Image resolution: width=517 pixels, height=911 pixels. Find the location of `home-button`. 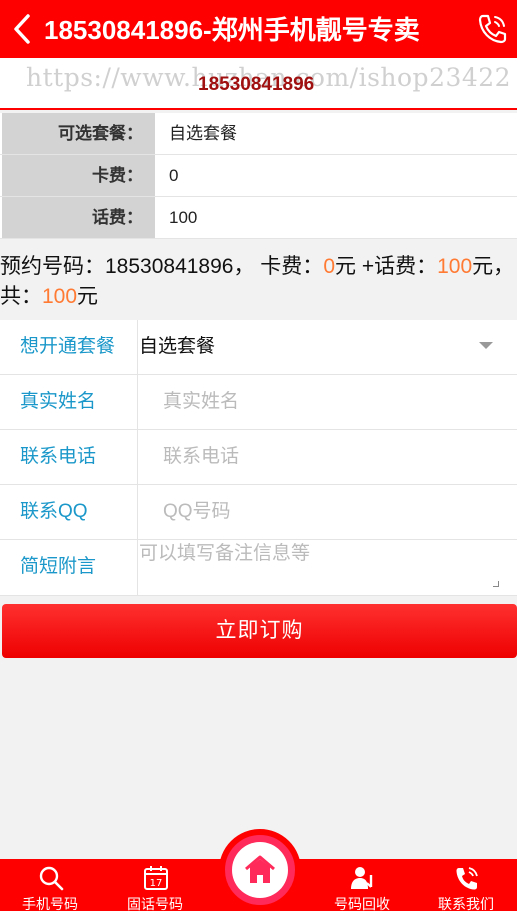

home-button is located at coordinates (260, 870).